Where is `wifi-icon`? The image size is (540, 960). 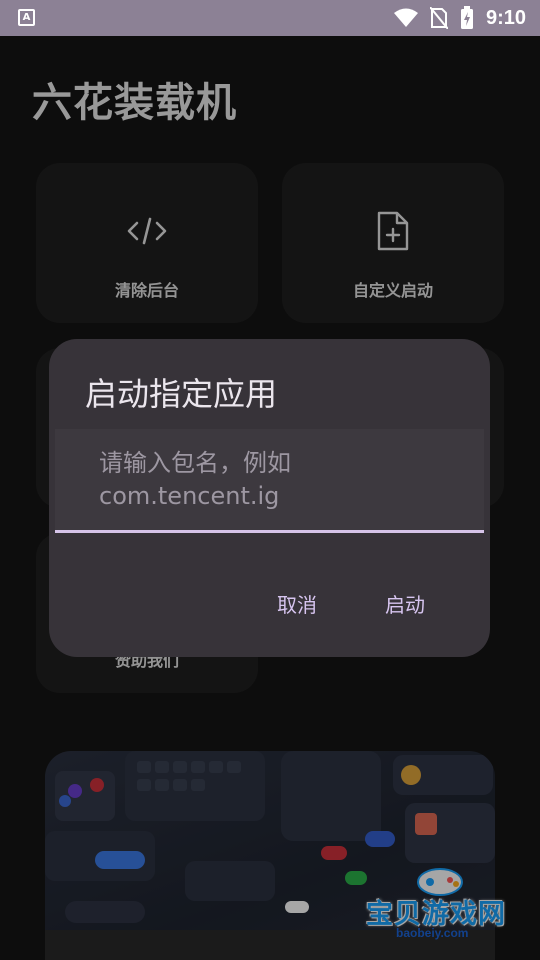 wifi-icon is located at coordinates (405, 17).